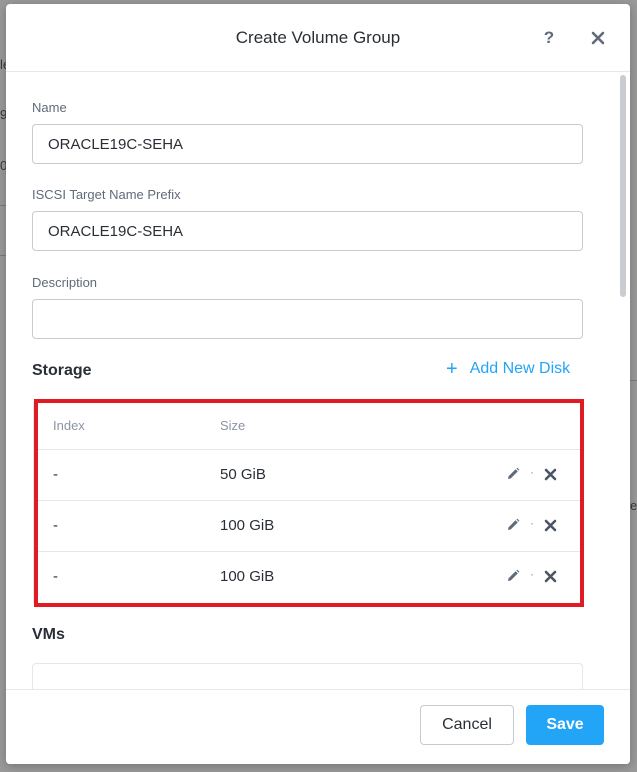 This screenshot has height=772, width=637. I want to click on scrollbar, so click(622, 381).